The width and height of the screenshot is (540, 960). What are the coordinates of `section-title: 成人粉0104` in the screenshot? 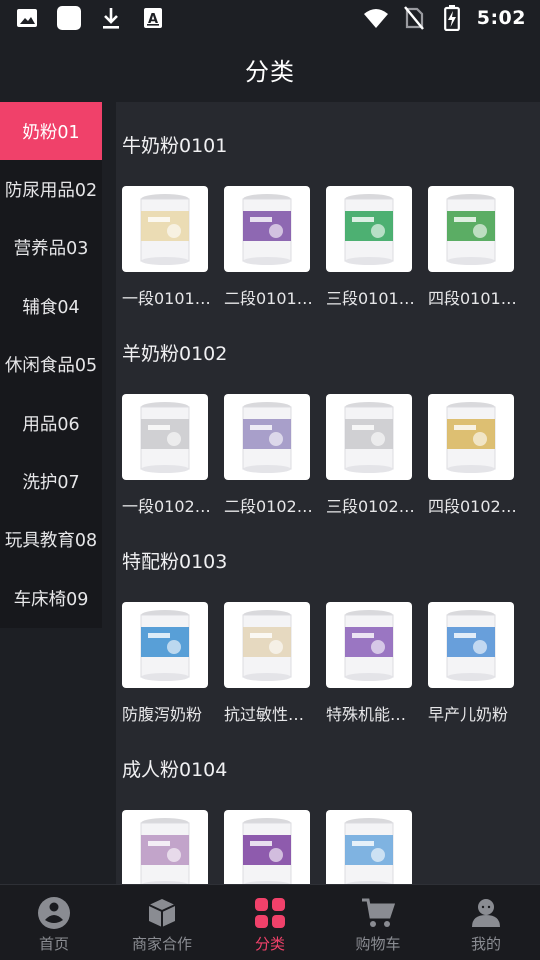 It's located at (175, 769).